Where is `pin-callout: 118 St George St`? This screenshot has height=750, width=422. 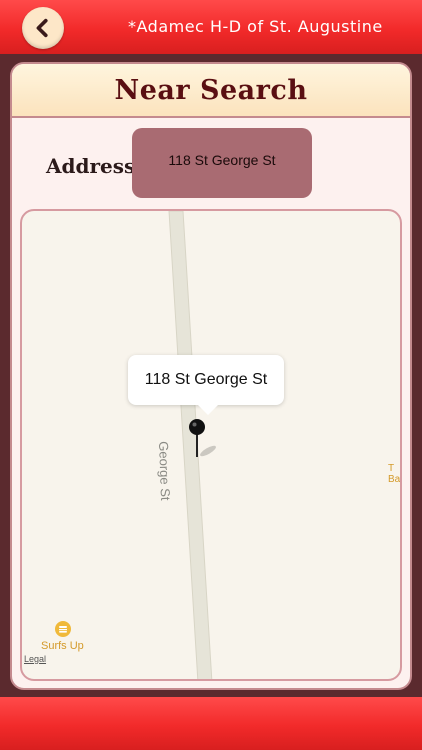 pin-callout: 118 St George St is located at coordinates (206, 385).